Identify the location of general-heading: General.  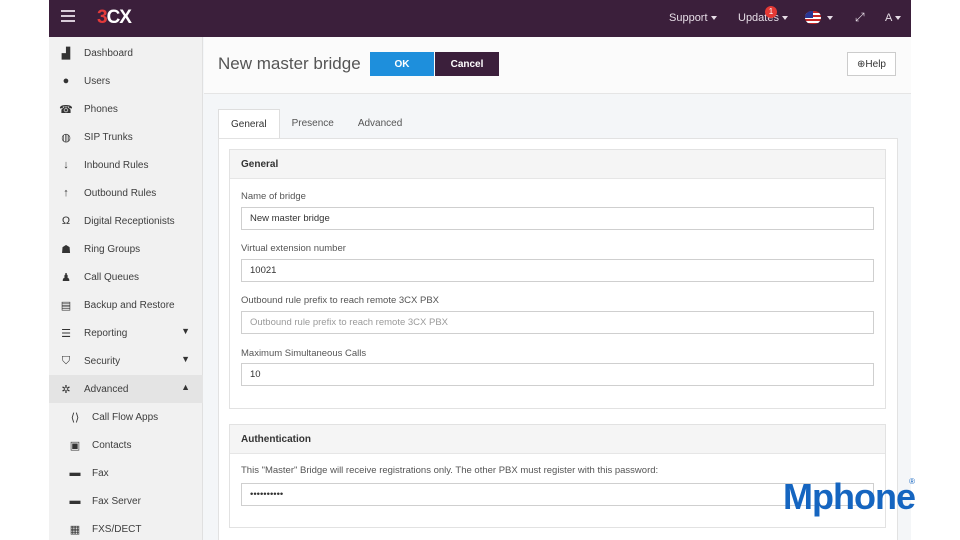
(557, 164).